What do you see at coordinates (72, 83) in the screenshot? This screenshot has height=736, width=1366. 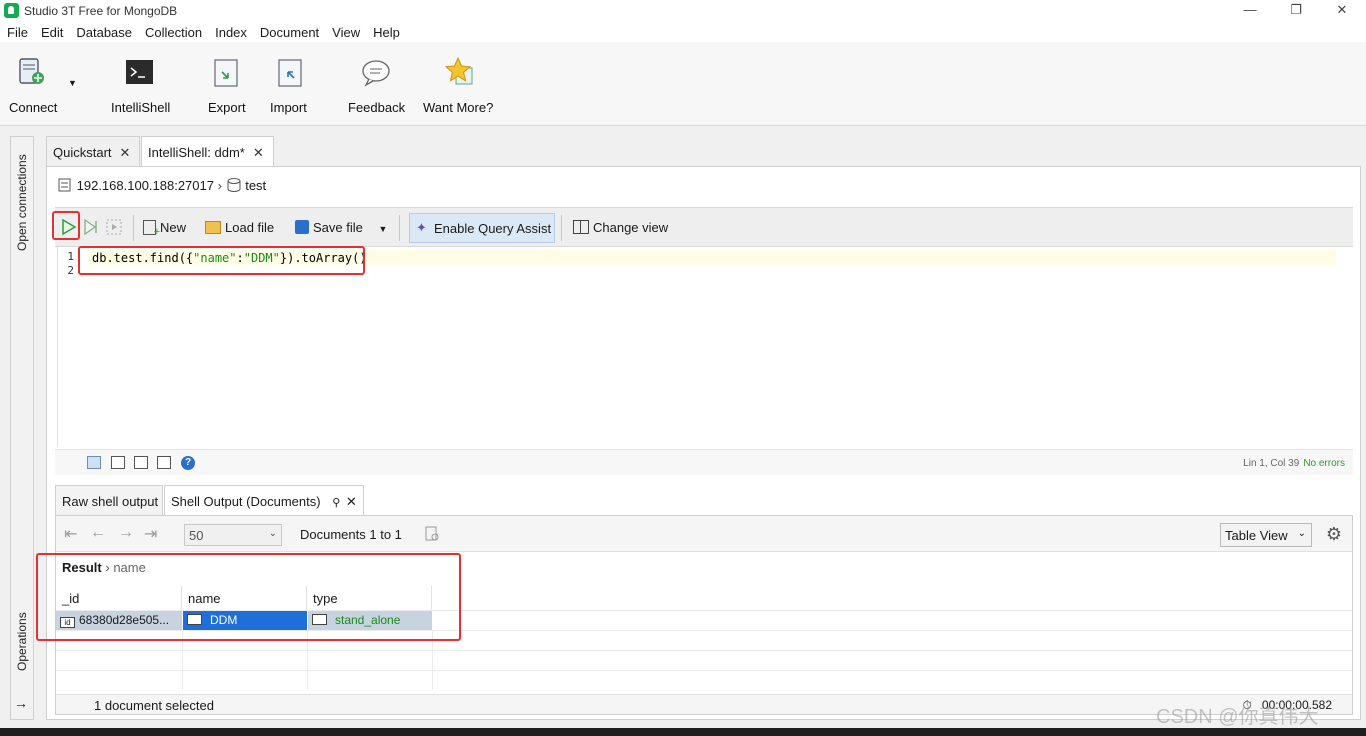 I see `connect-dropdown-icon: ▼` at bounding box center [72, 83].